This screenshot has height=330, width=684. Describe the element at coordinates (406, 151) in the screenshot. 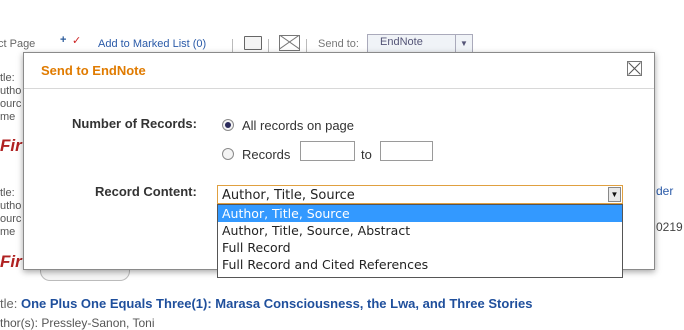

I see `records-to-input` at that location.